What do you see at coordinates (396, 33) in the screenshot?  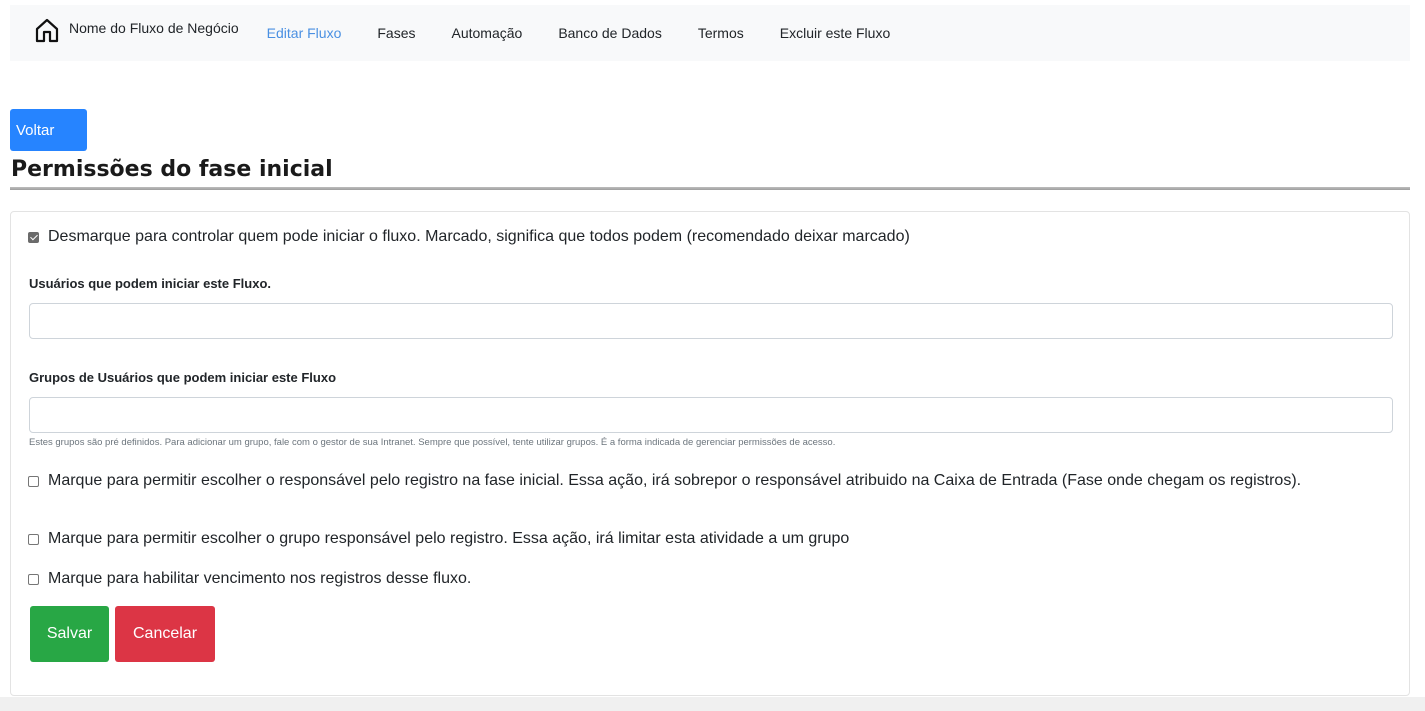 I see `nav-link-fases: Fases` at bounding box center [396, 33].